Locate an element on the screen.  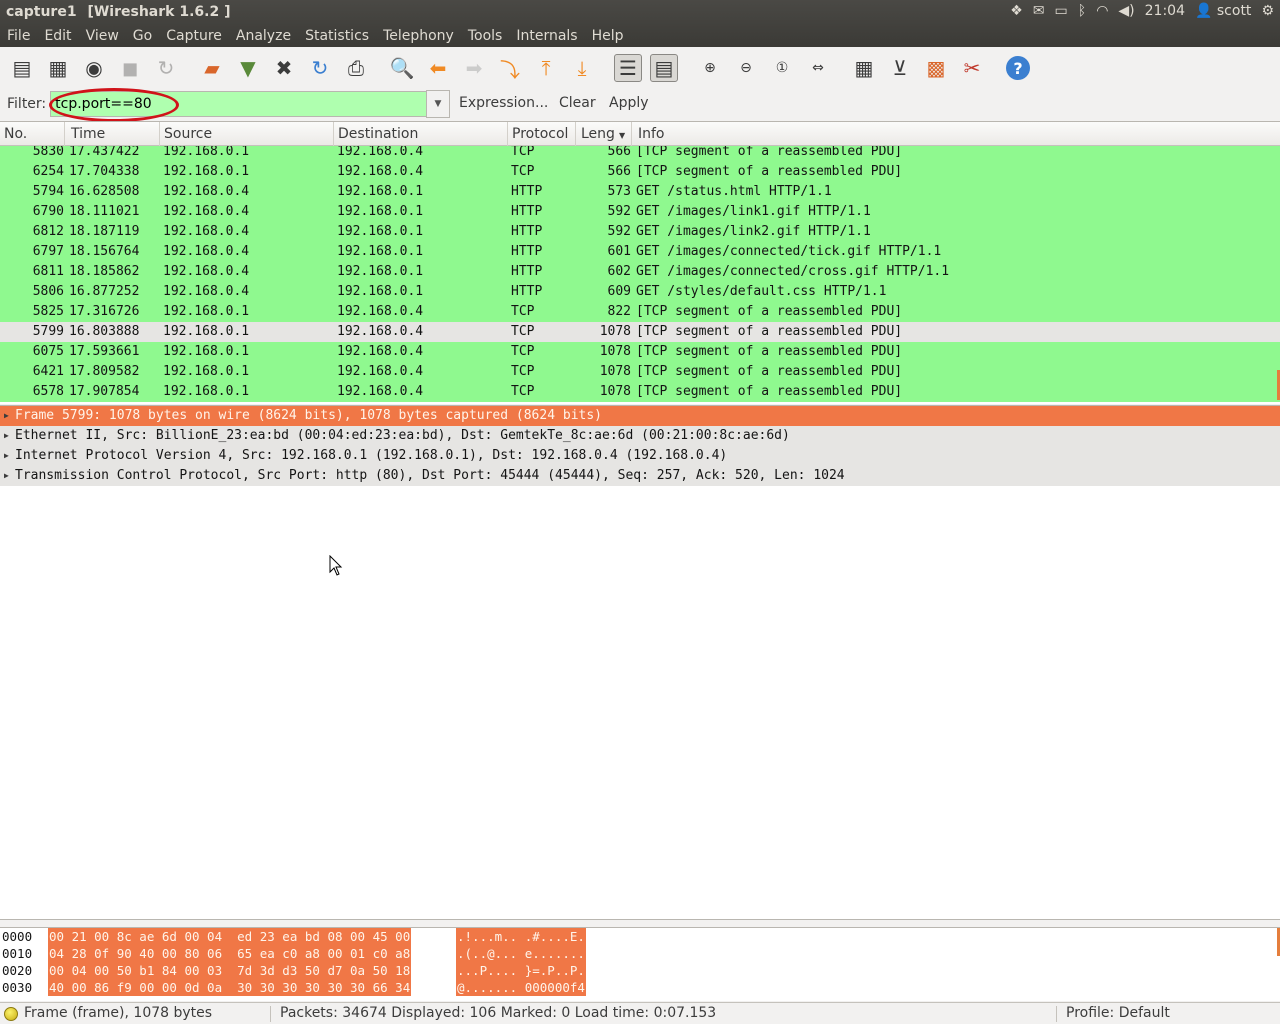
battery-icon: ▭ is located at coordinates (1061, 11).